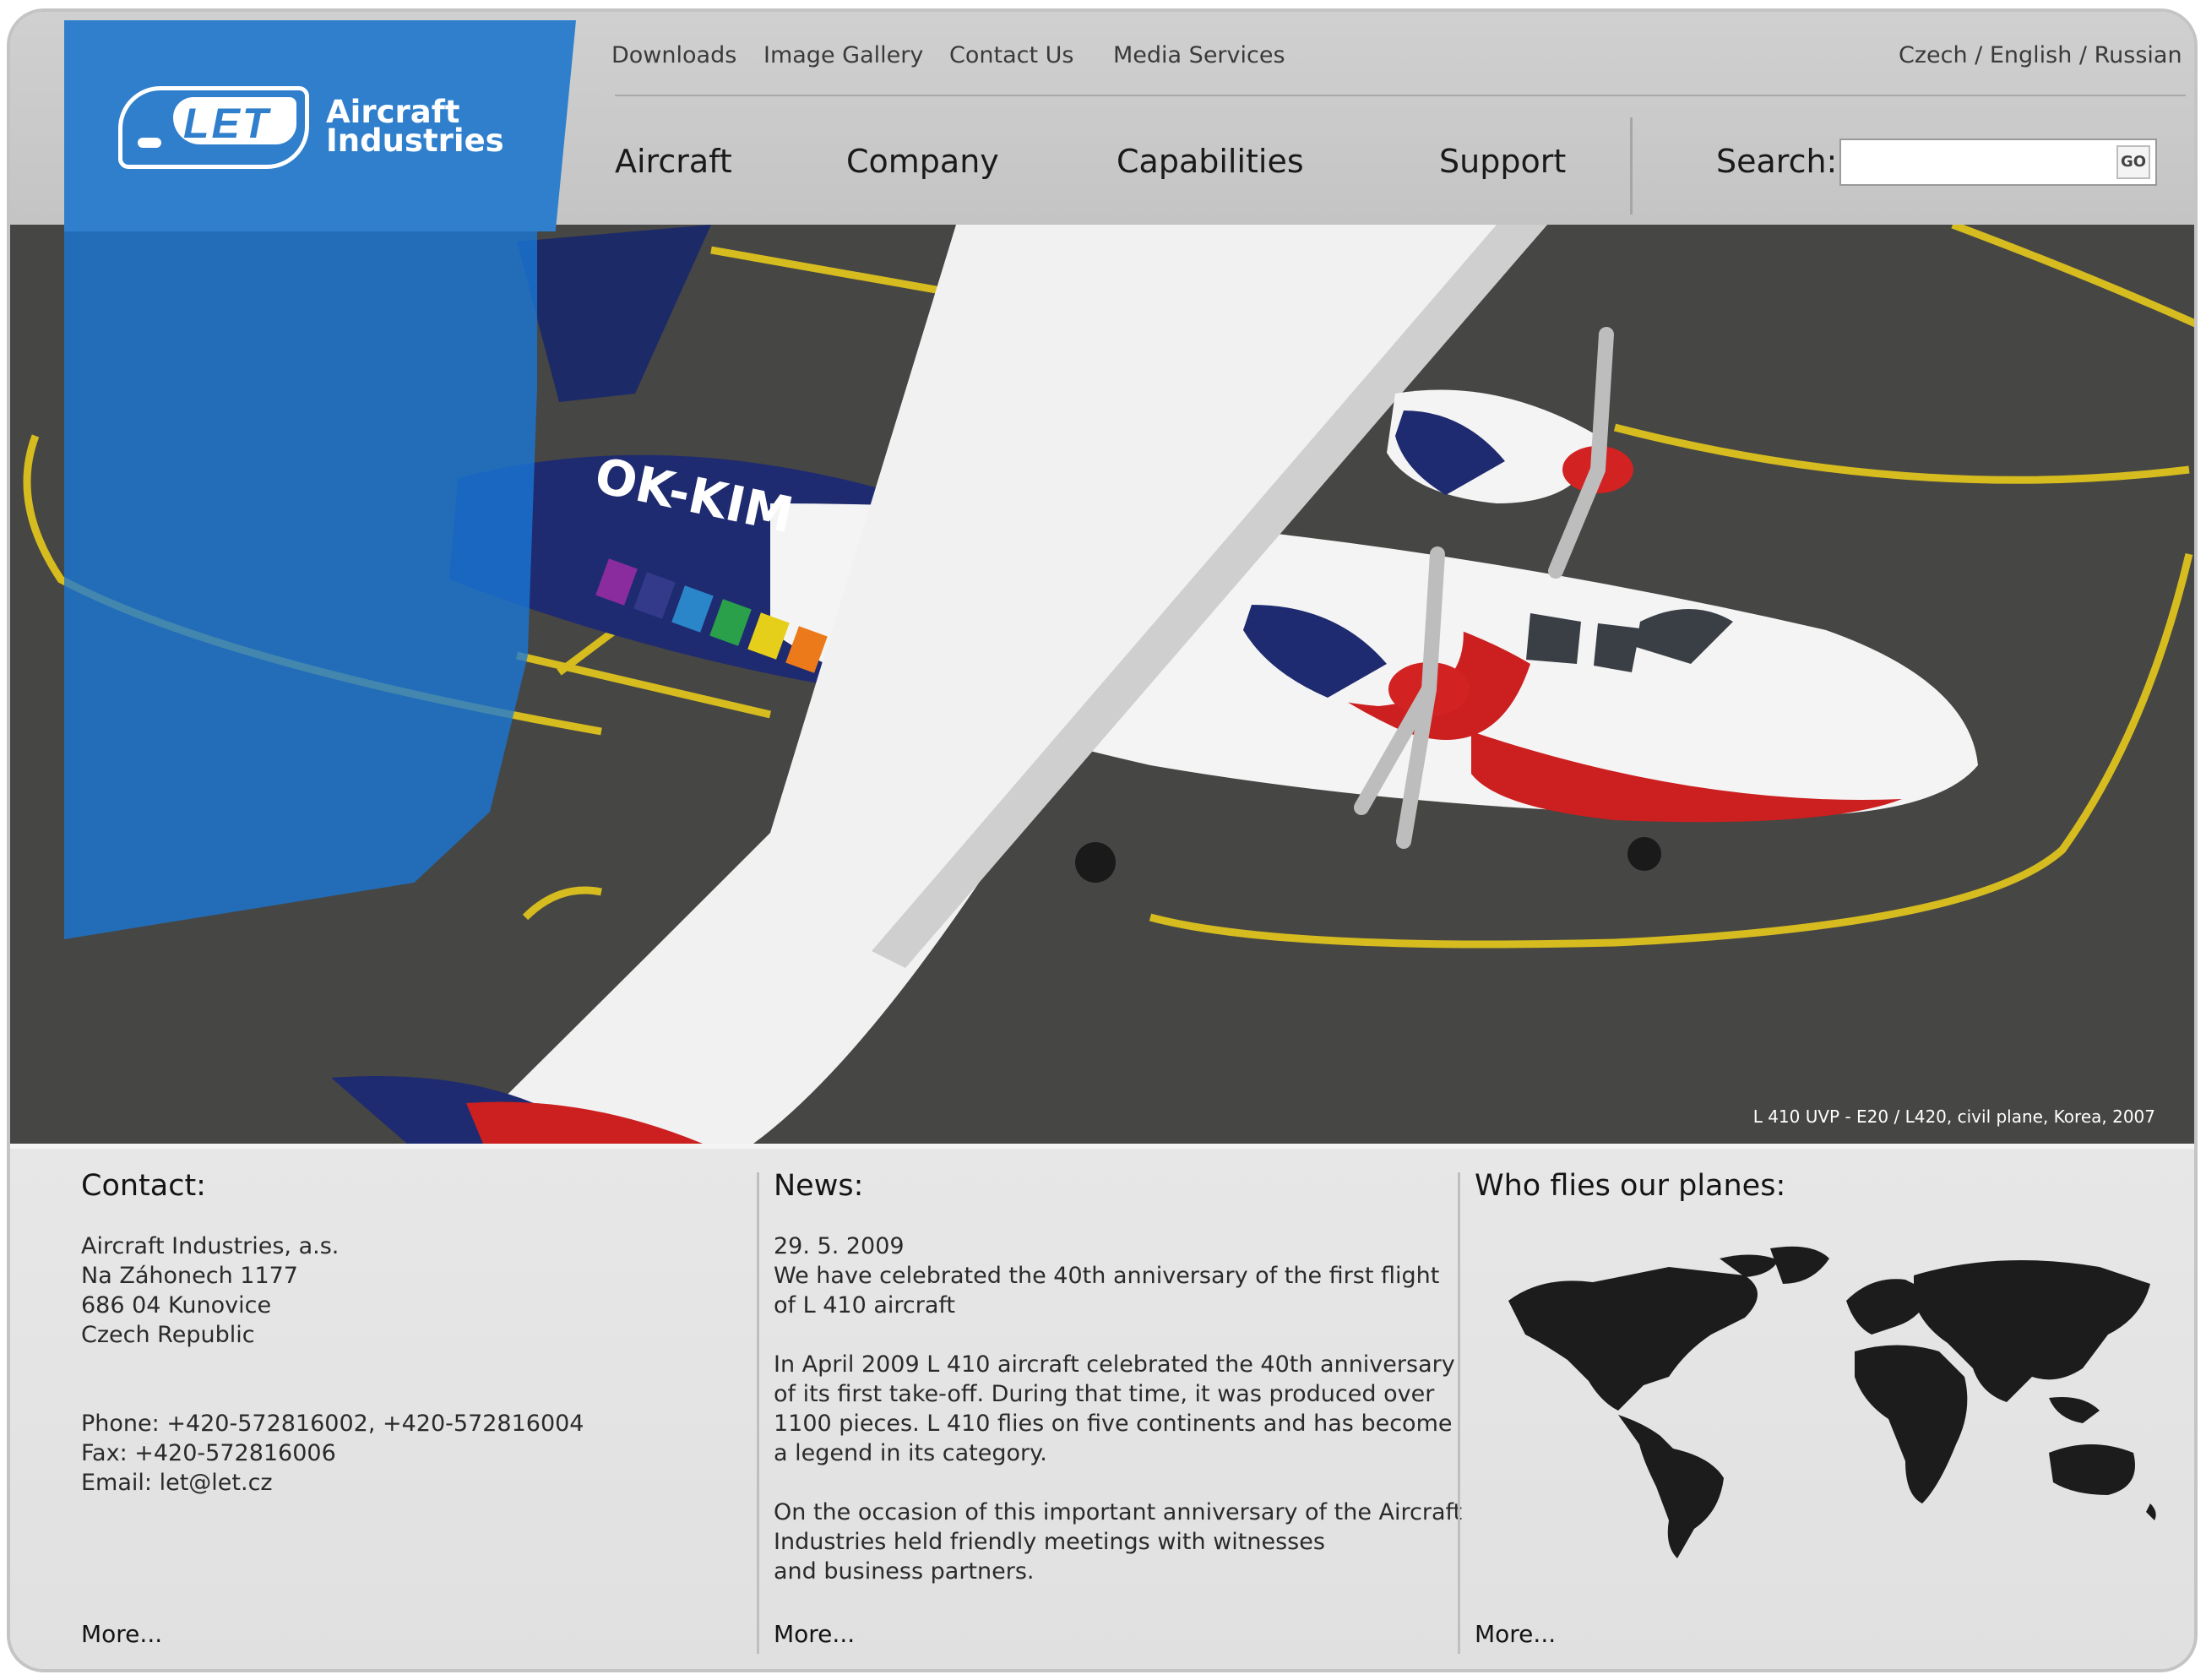 This screenshot has height=1680, width=2206. Describe the element at coordinates (673, 55) in the screenshot. I see `downloads-link: Downloads` at that location.